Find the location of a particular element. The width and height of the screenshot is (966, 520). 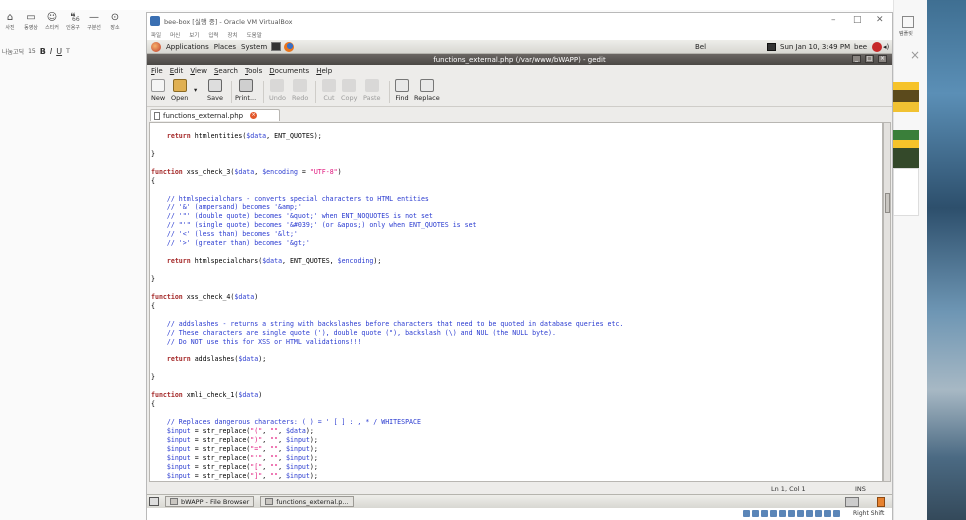

photo-tool: ⌂ 사진 is located at coordinates (10, 26).